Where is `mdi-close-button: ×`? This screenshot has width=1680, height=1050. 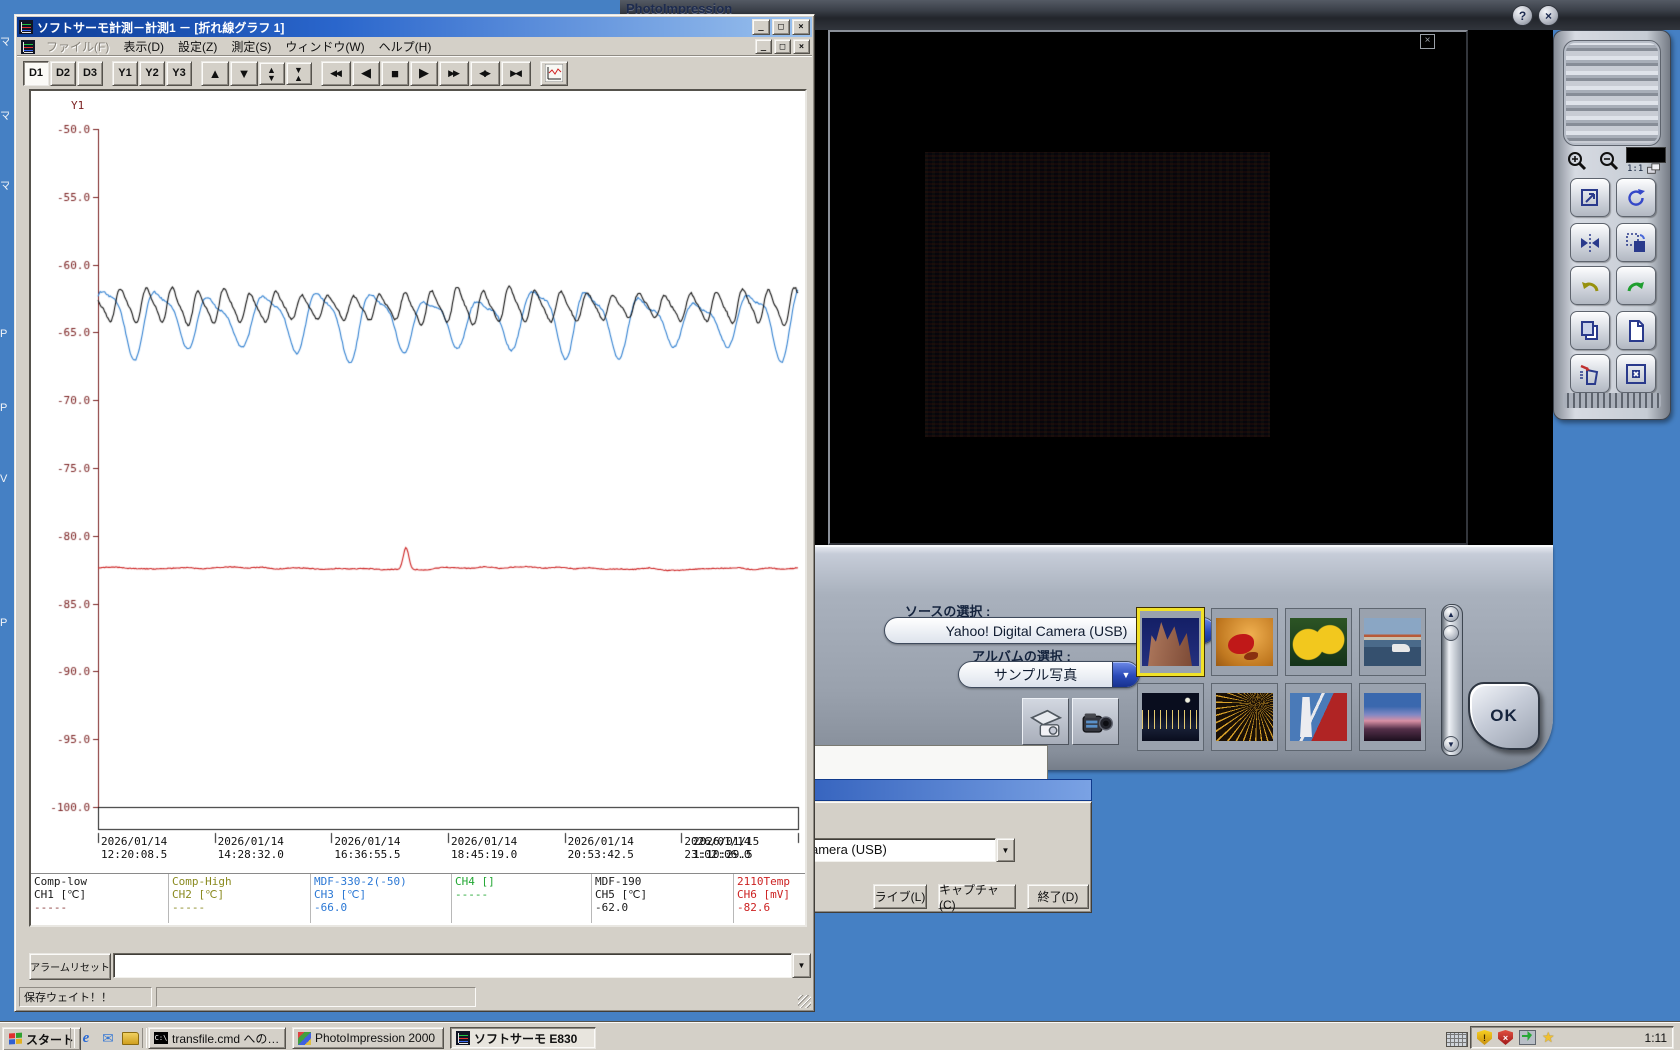 mdi-close-button: × is located at coordinates (801, 46).